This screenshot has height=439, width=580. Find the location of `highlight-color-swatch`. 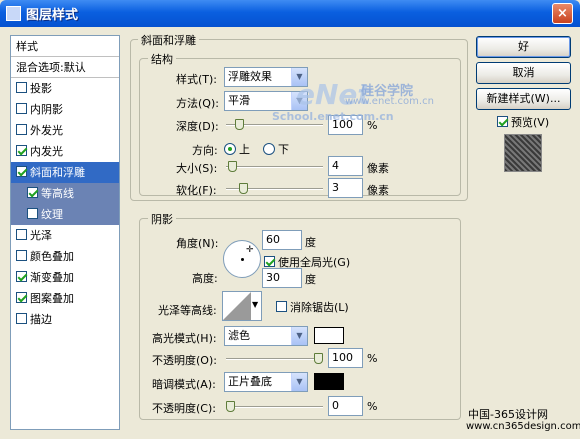

highlight-color-swatch is located at coordinates (329, 335).